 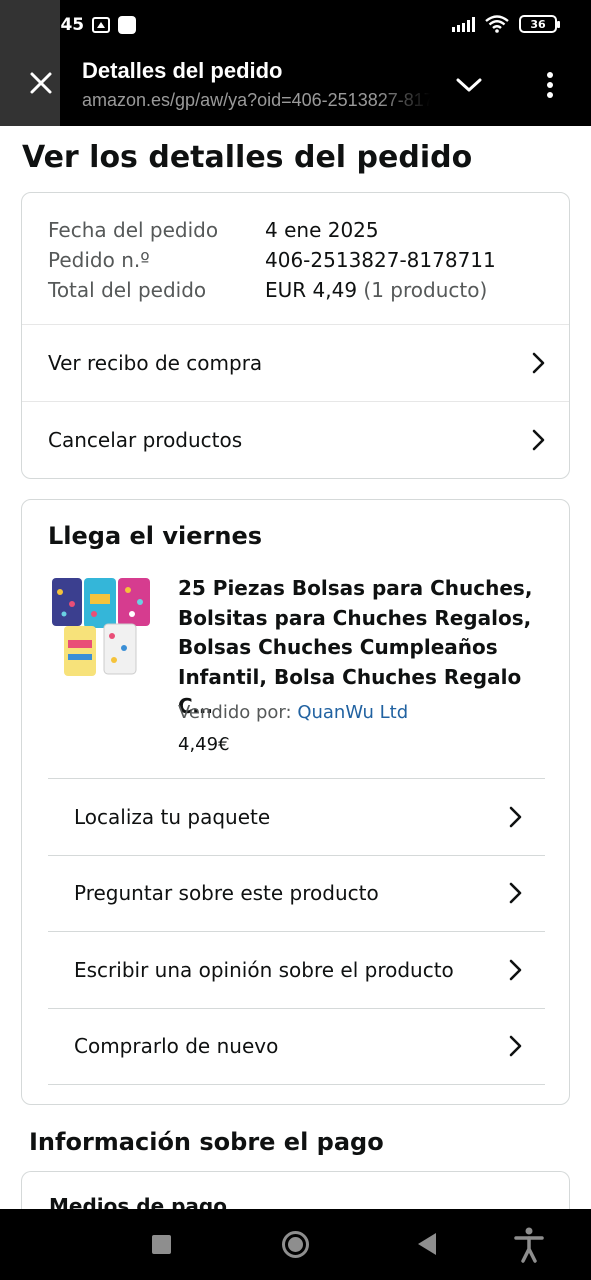 What do you see at coordinates (295, 26) in the screenshot?
I see `status-bar: 19:45 36` at bounding box center [295, 26].